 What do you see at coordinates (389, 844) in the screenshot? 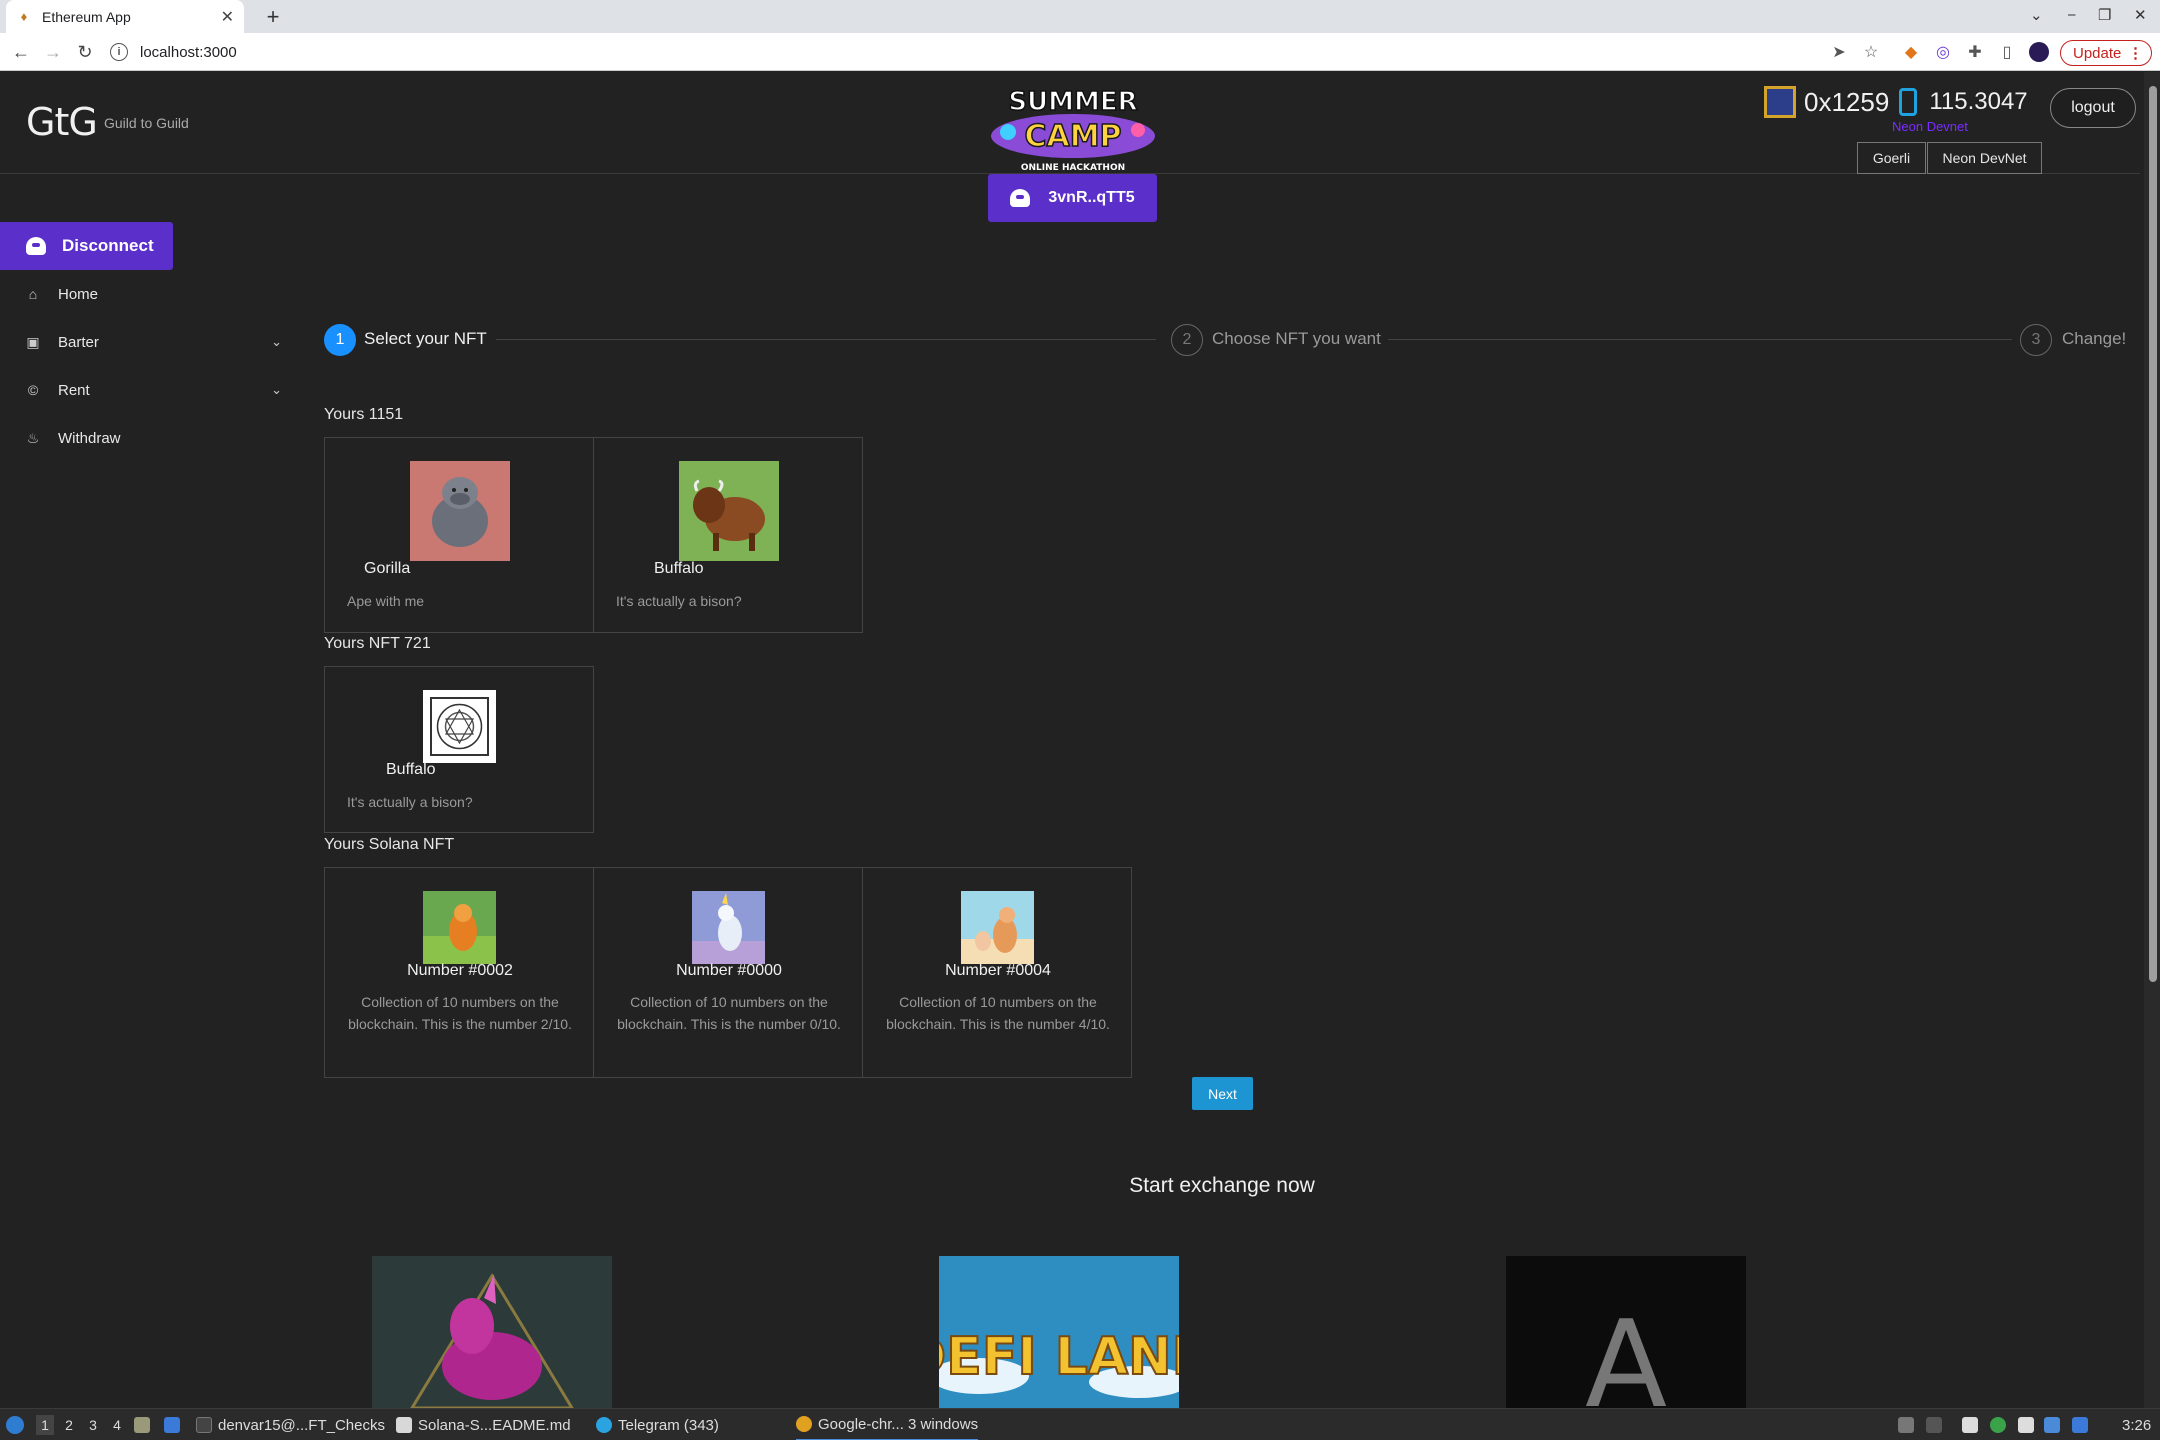
I see `section-title-solana: Yours Solana NFT` at bounding box center [389, 844].